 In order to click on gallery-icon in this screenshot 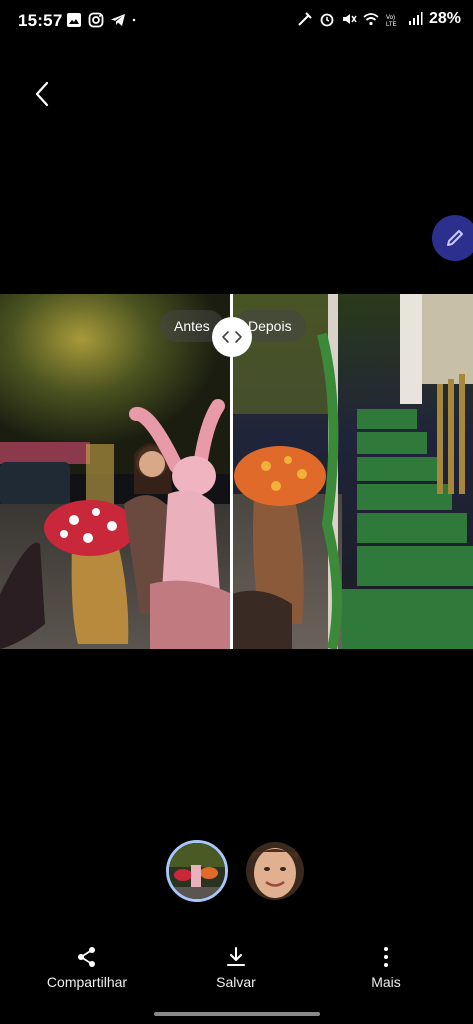, I will do `click(74, 20)`.